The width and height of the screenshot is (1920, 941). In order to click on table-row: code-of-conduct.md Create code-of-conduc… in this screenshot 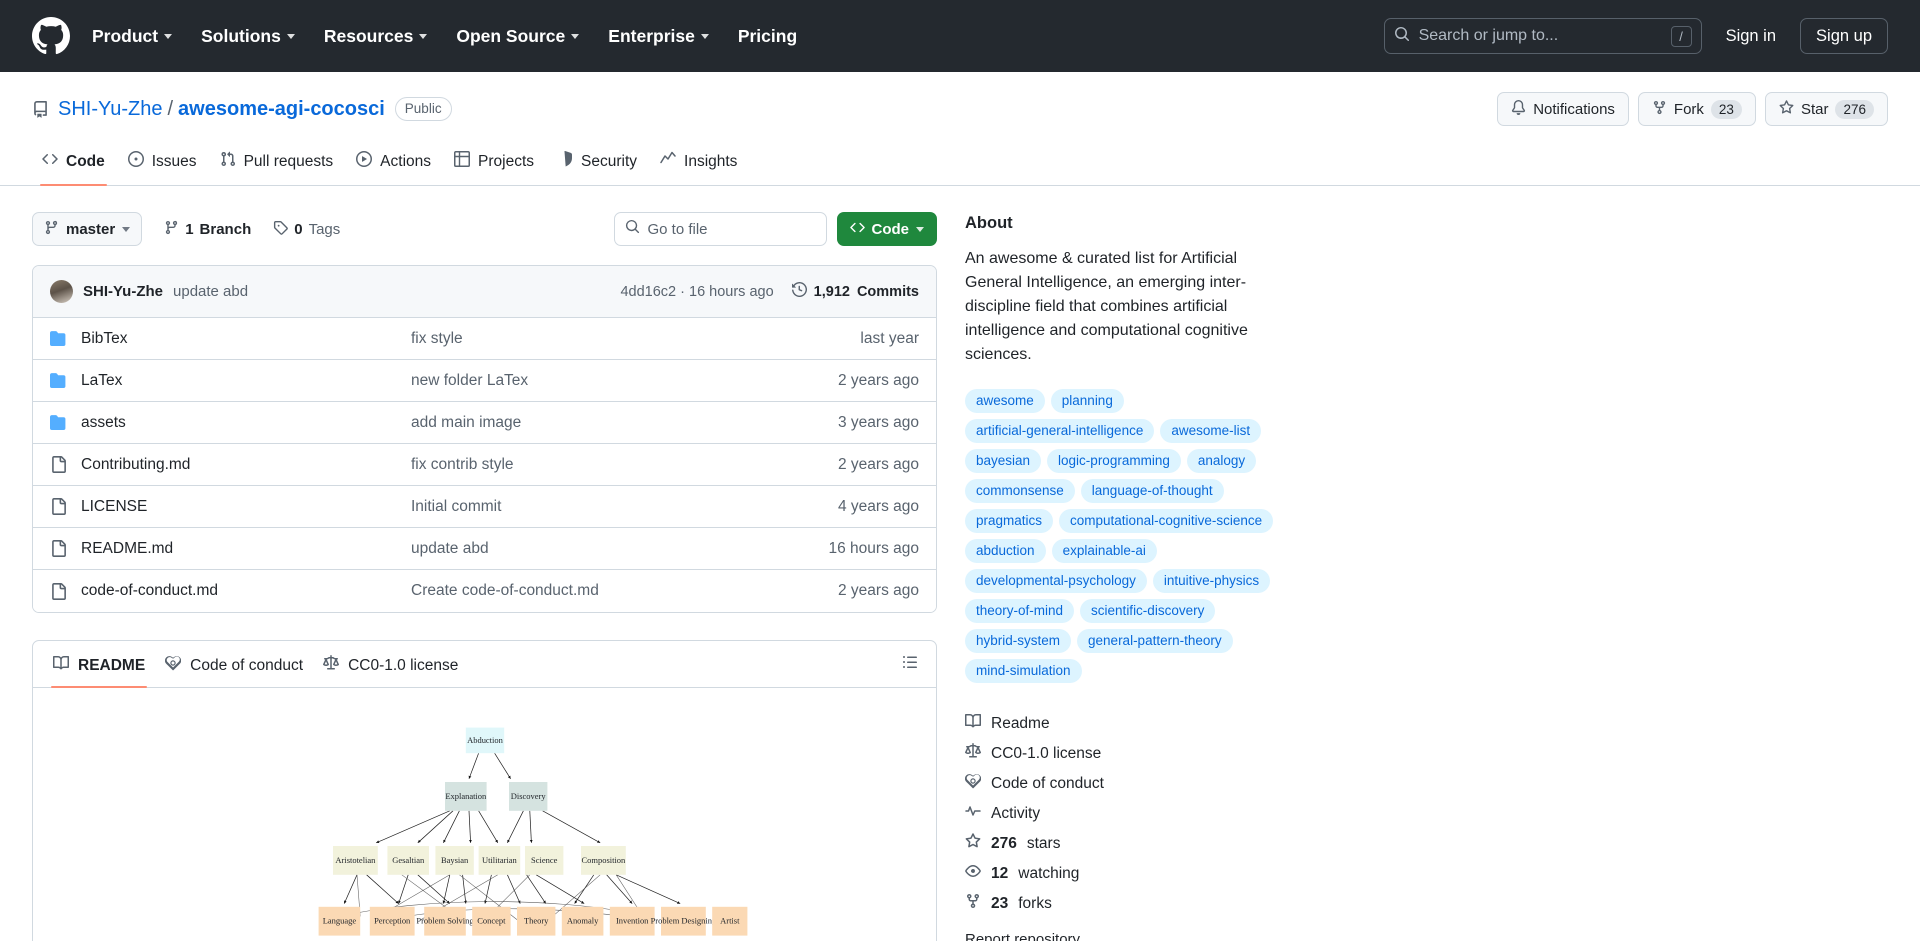, I will do `click(484, 591)`.